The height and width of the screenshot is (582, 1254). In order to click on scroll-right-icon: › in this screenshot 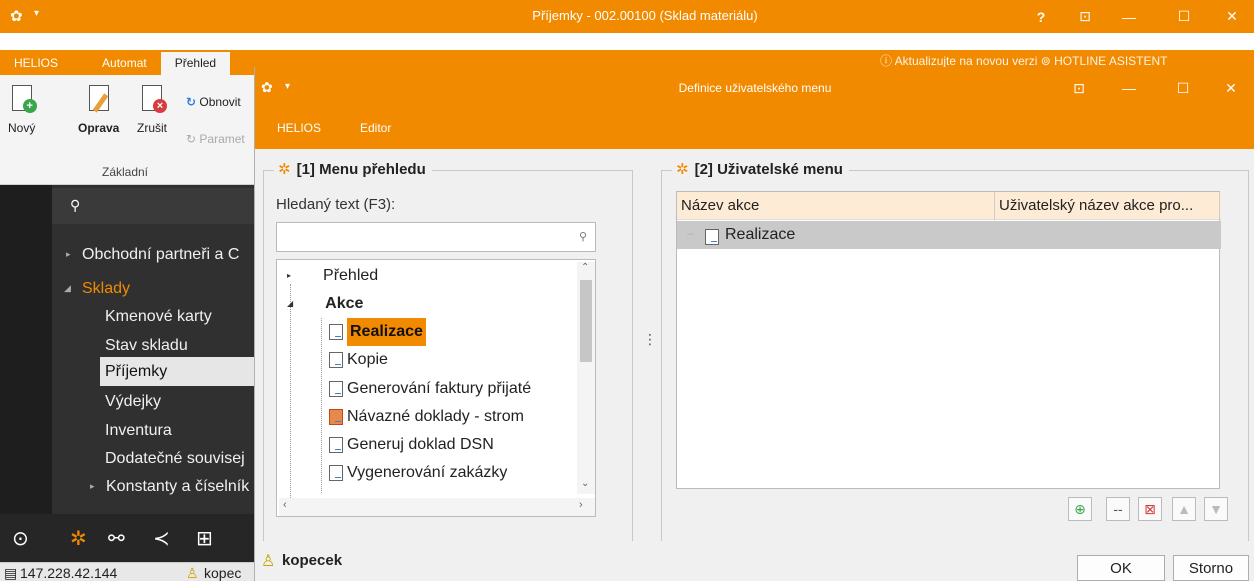, I will do `click(581, 505)`.